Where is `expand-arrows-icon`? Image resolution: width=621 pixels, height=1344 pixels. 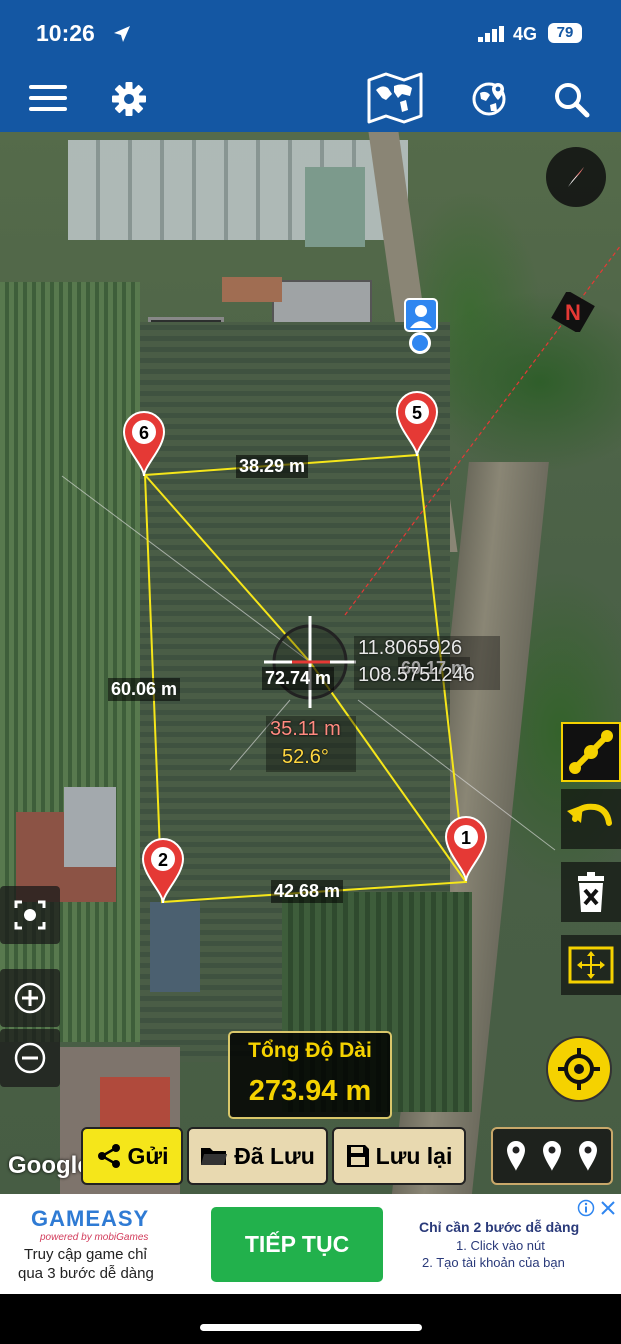
expand-arrows-icon is located at coordinates (591, 965).